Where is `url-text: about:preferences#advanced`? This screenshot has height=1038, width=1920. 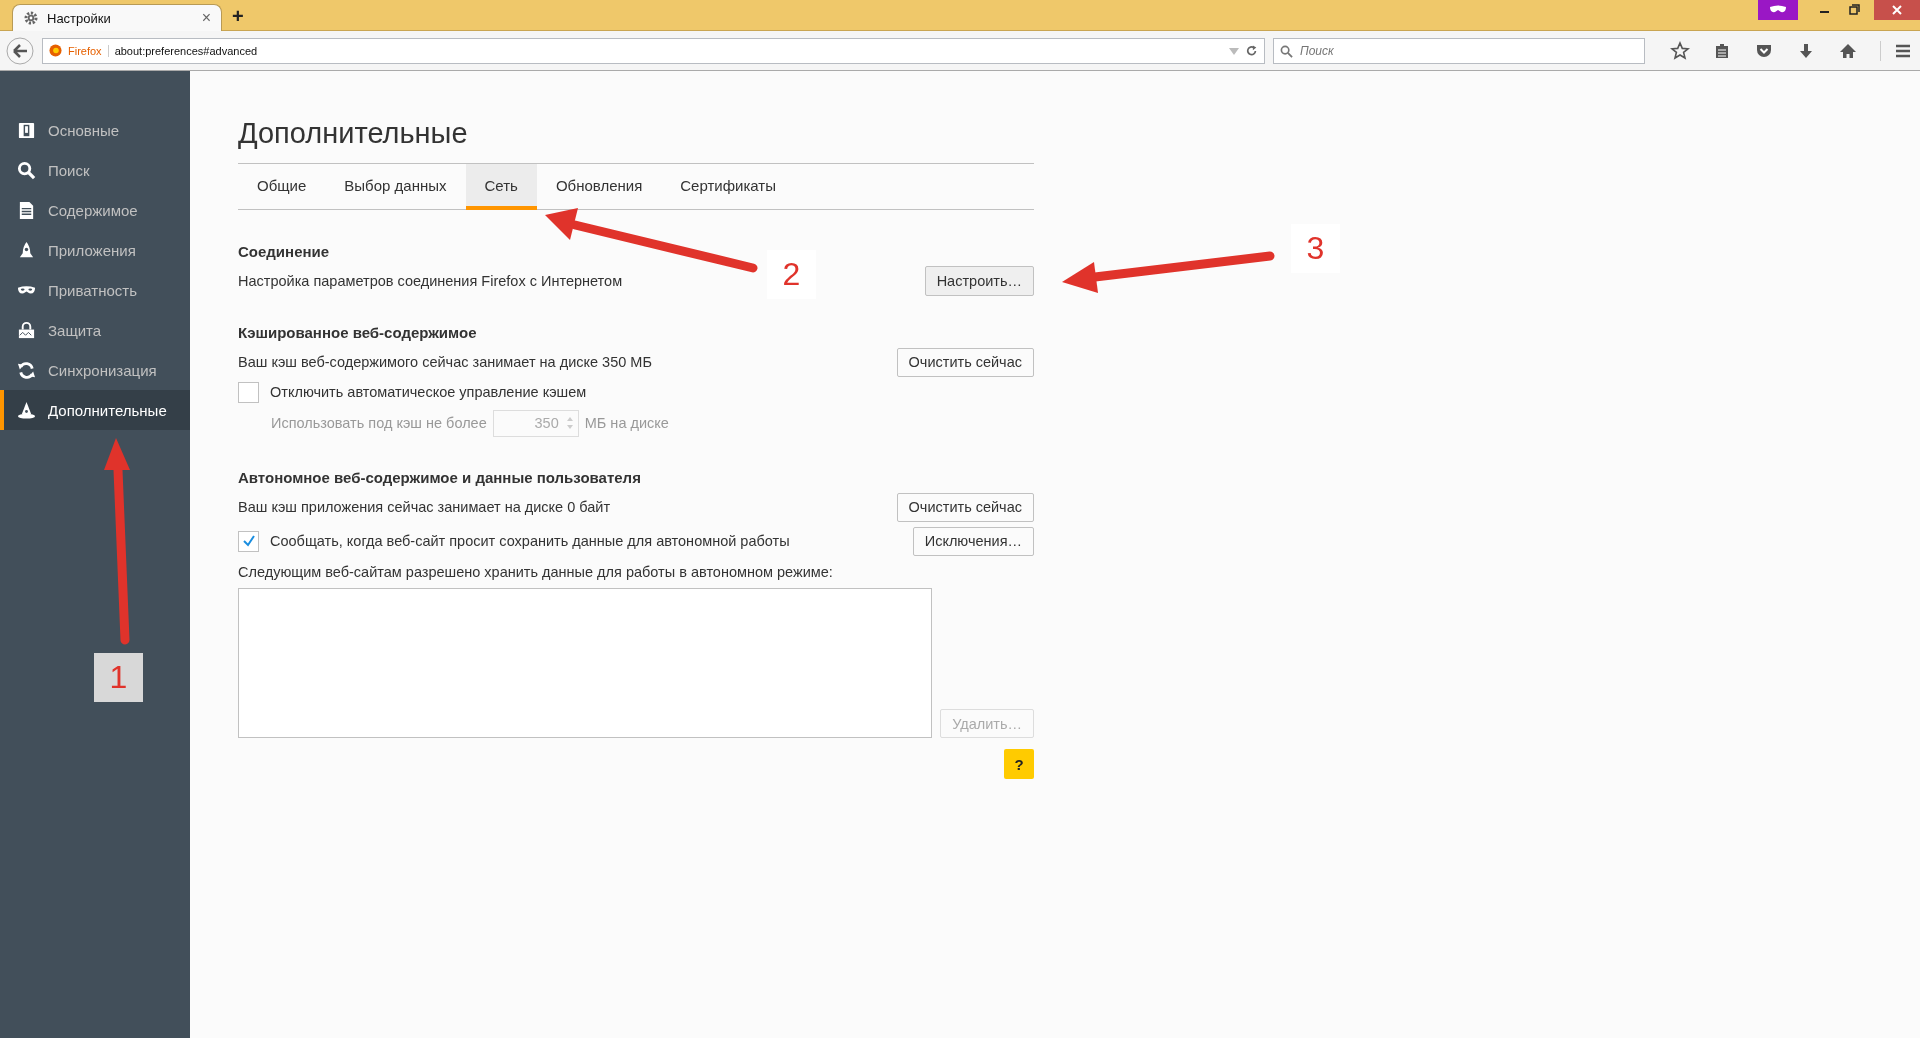 url-text: about:preferences#advanced is located at coordinates (186, 50).